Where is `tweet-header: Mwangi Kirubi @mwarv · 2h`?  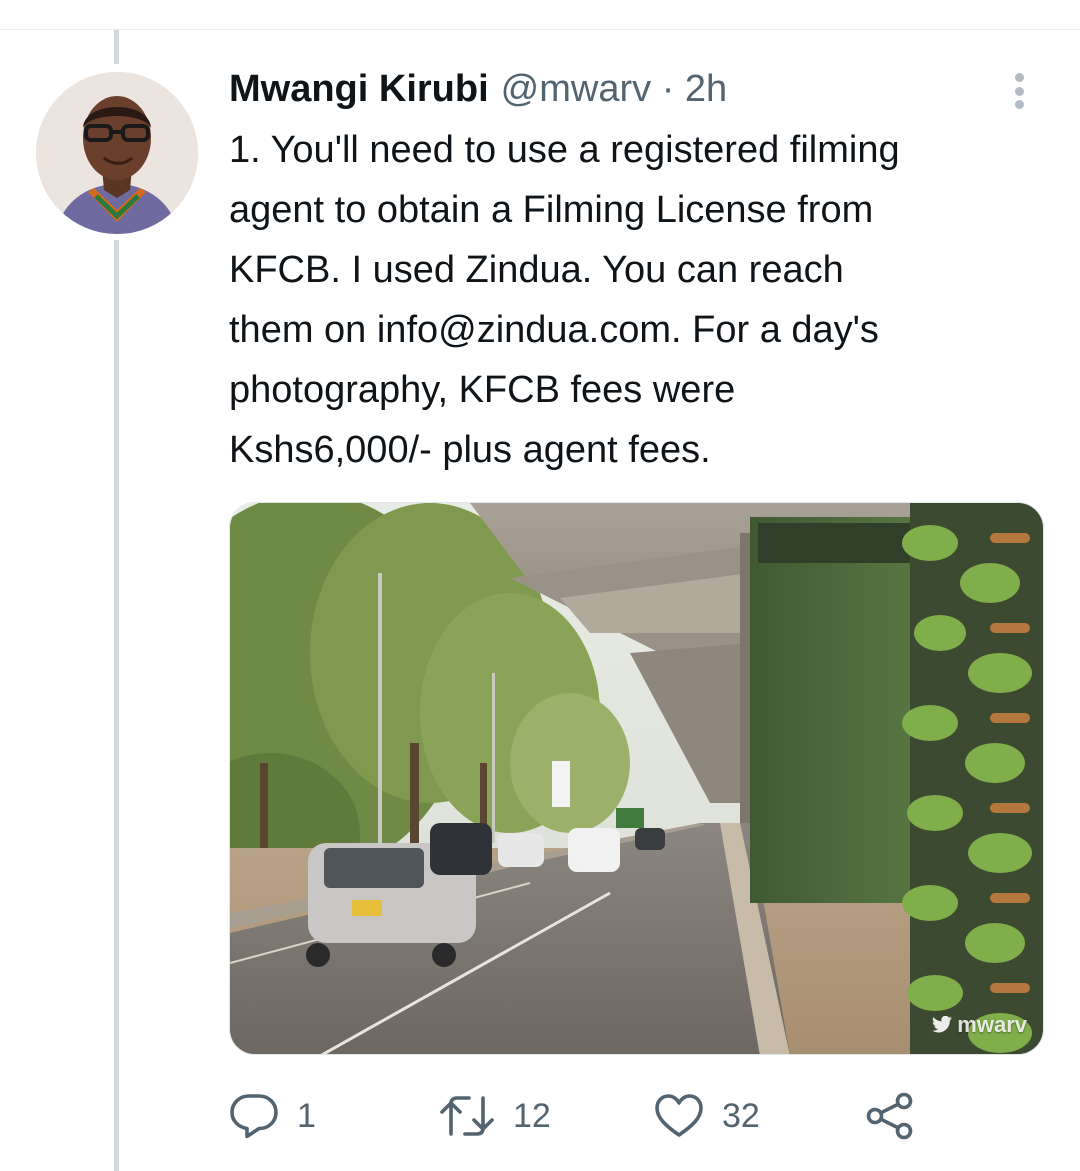
tweet-header: Mwangi Kirubi @mwarv · 2h is located at coordinates (636, 94).